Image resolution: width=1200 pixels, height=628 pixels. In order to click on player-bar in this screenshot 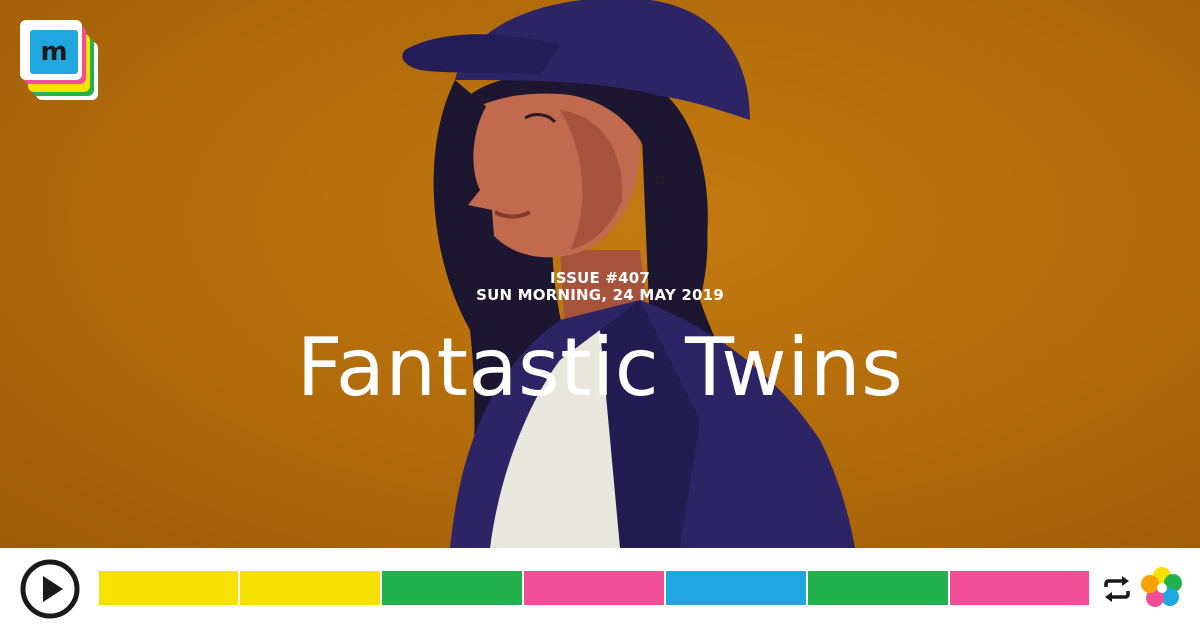, I will do `click(600, 588)`.